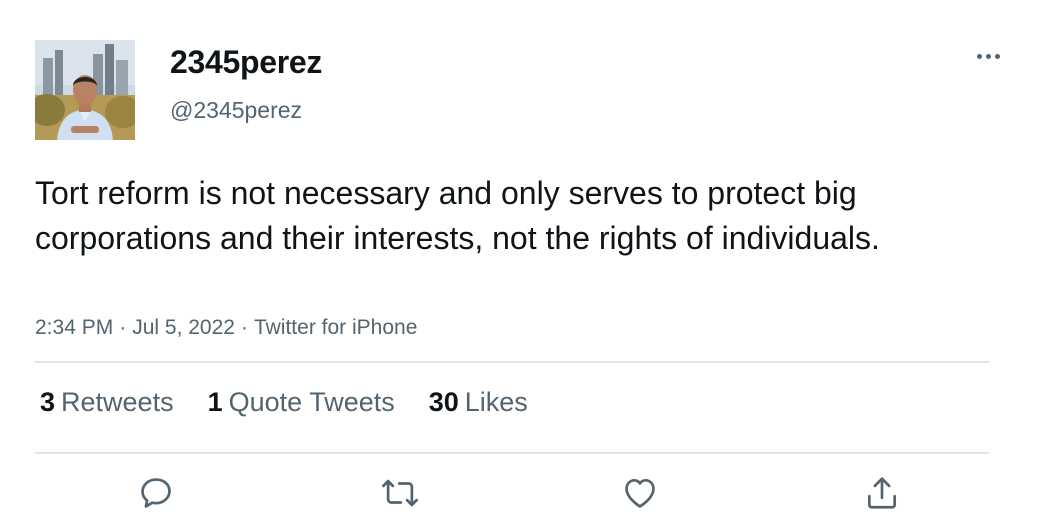  I want to click on likes-count: 30, so click(443, 402).